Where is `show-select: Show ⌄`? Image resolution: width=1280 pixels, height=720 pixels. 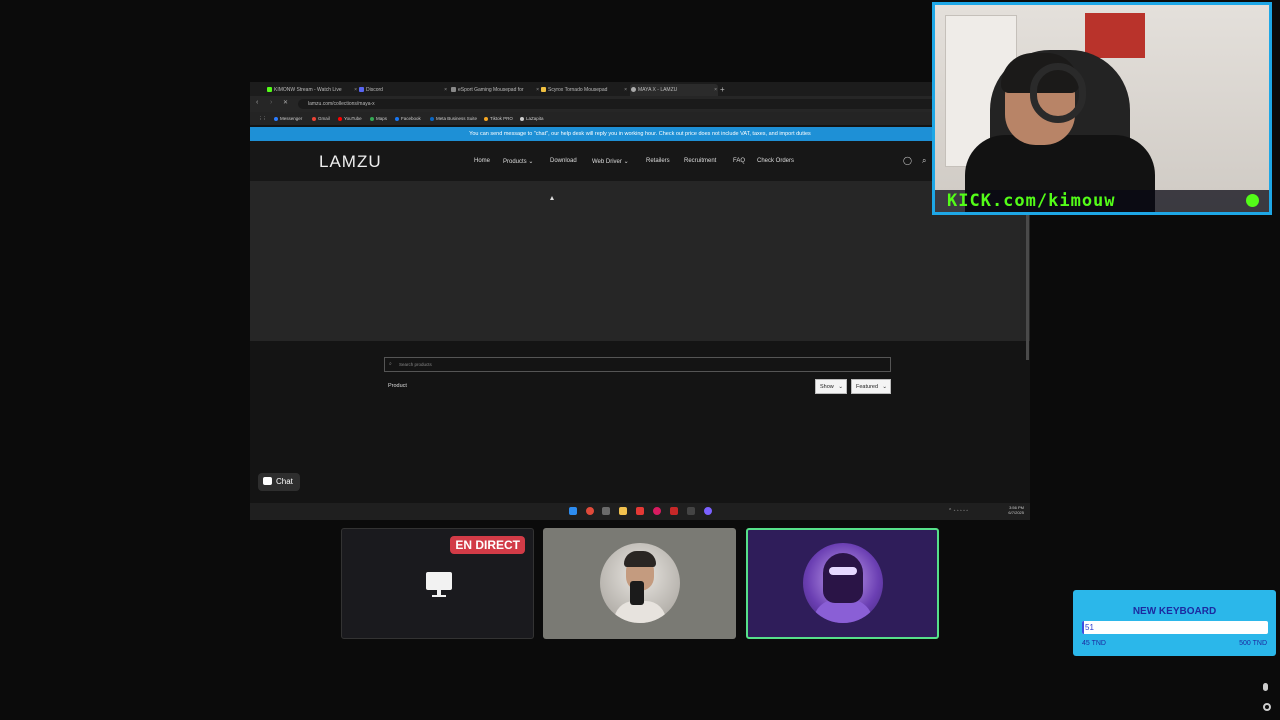
show-select: Show ⌄ is located at coordinates (831, 386).